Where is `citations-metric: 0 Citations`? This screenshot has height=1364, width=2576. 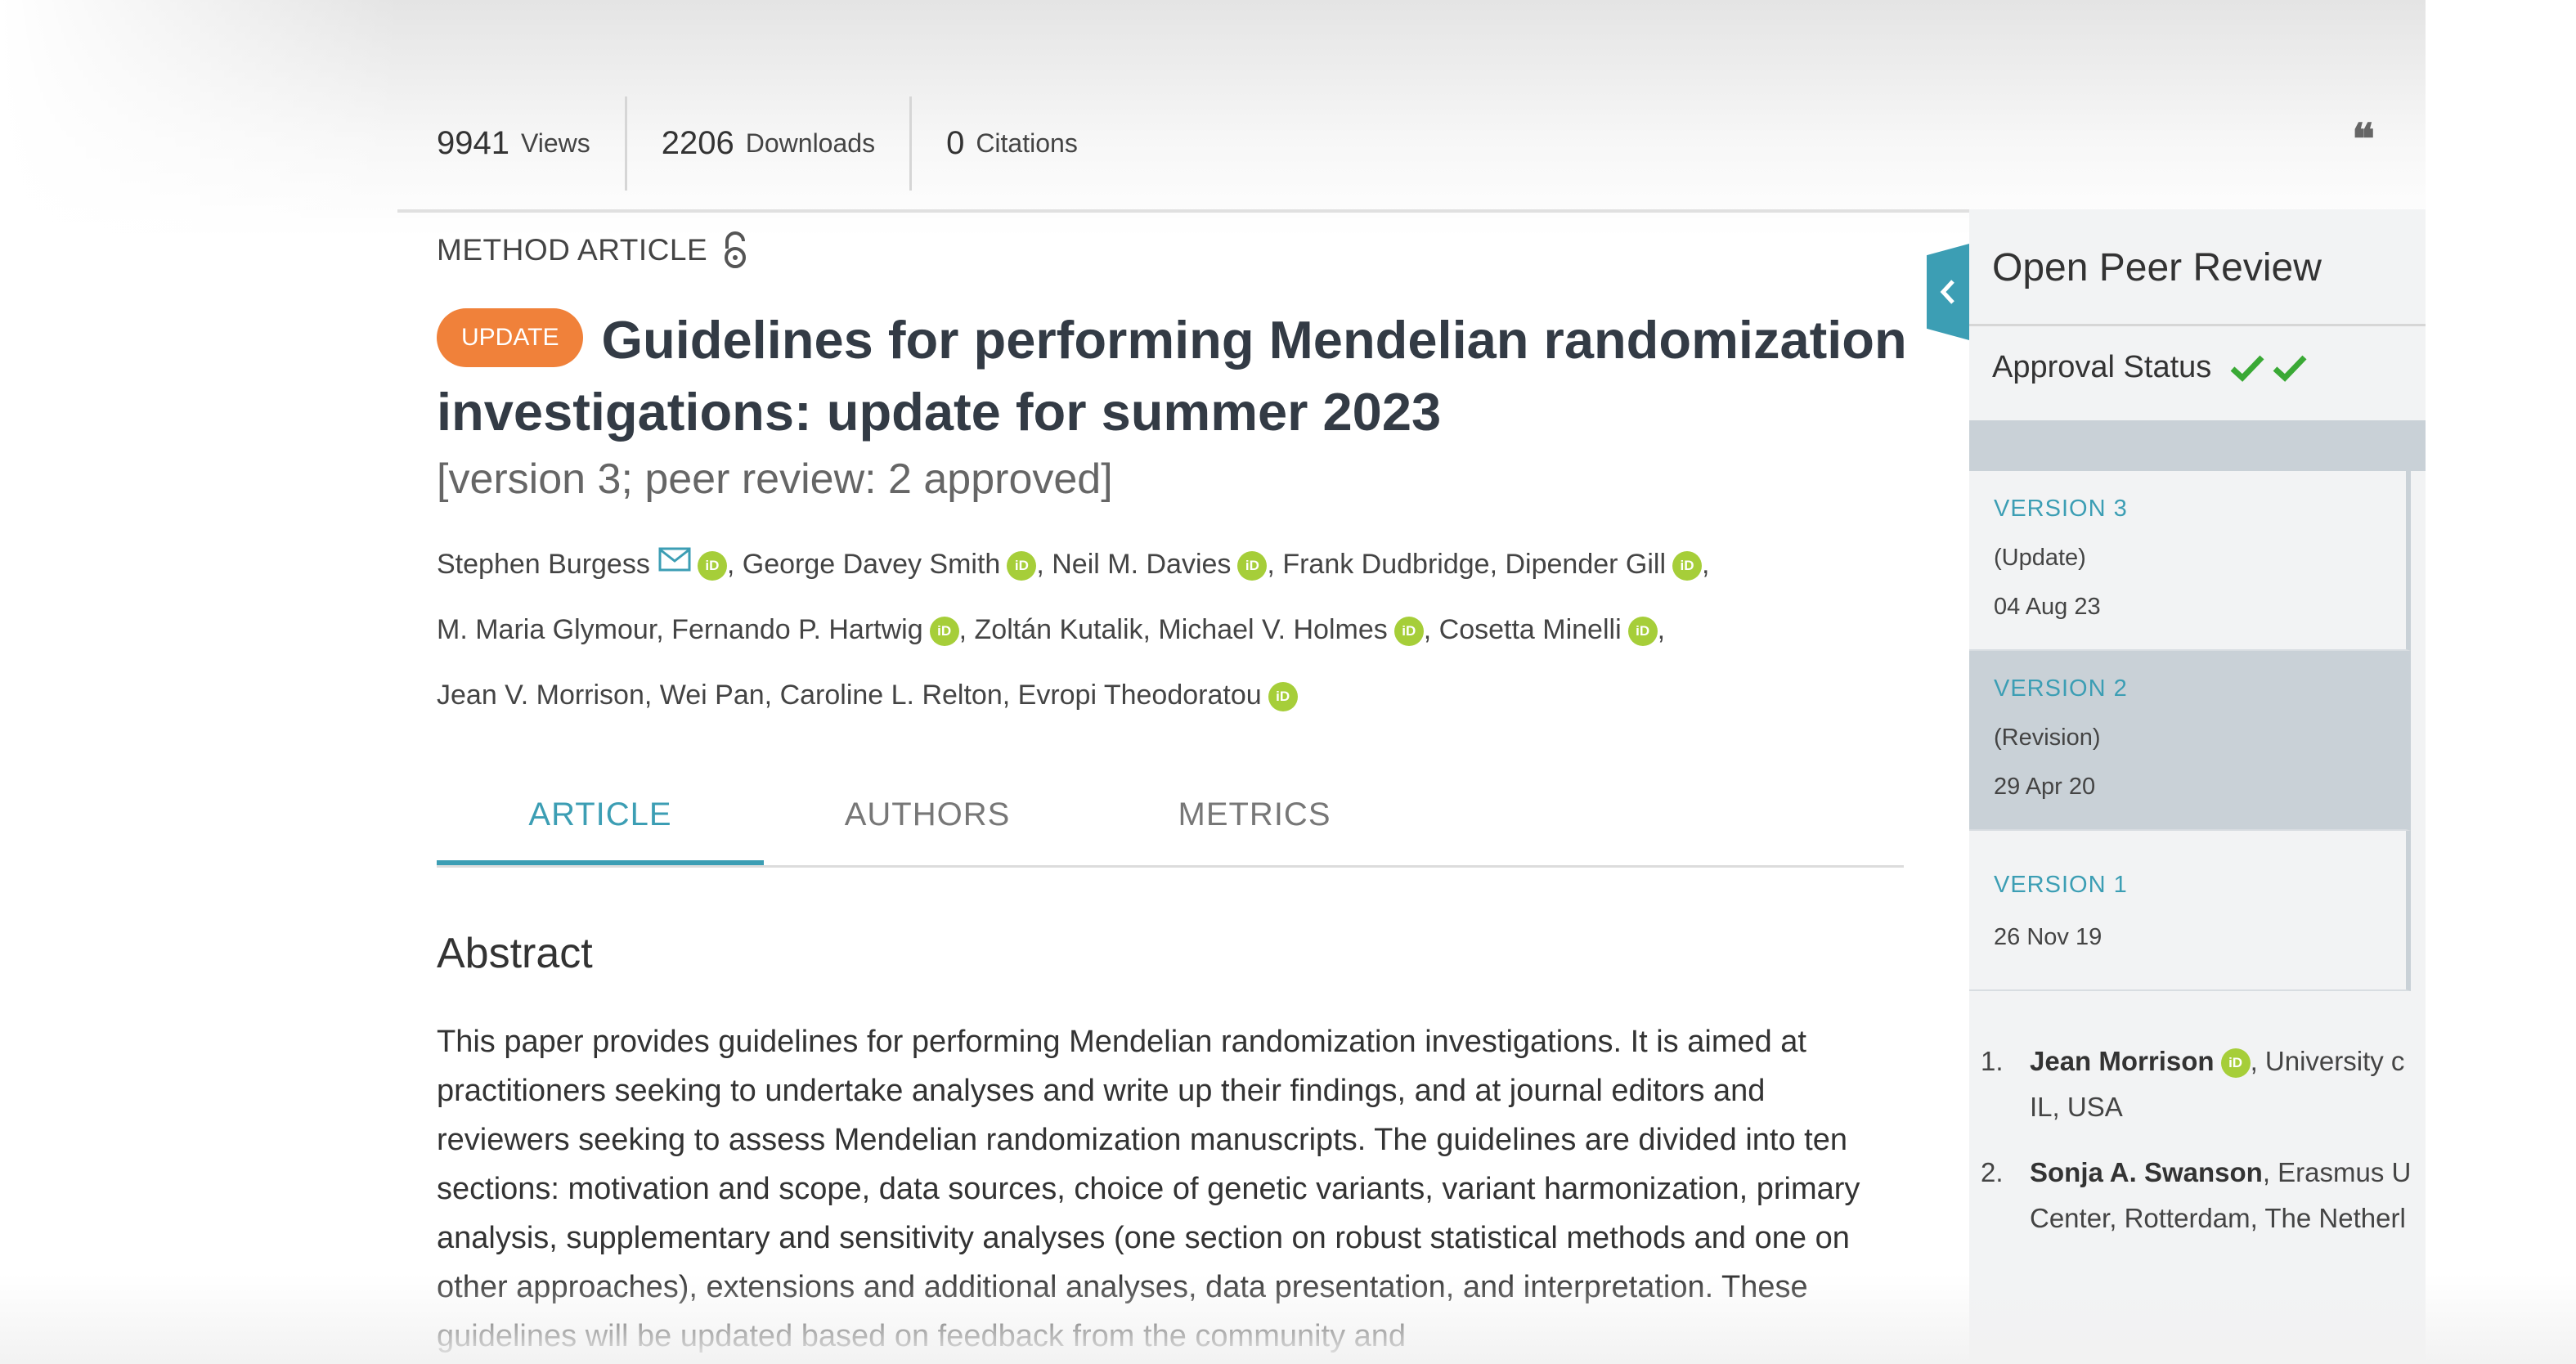
citations-metric: 0 Citations is located at coordinates (1011, 144).